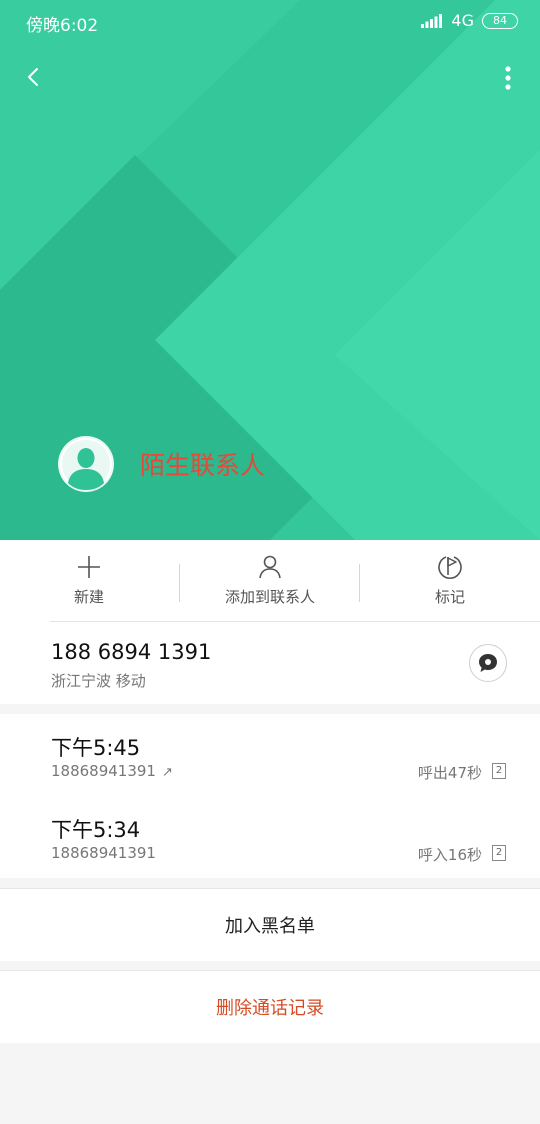 The height and width of the screenshot is (1124, 540). What do you see at coordinates (500, 20) in the screenshot?
I see `battery-icon: 84` at bounding box center [500, 20].